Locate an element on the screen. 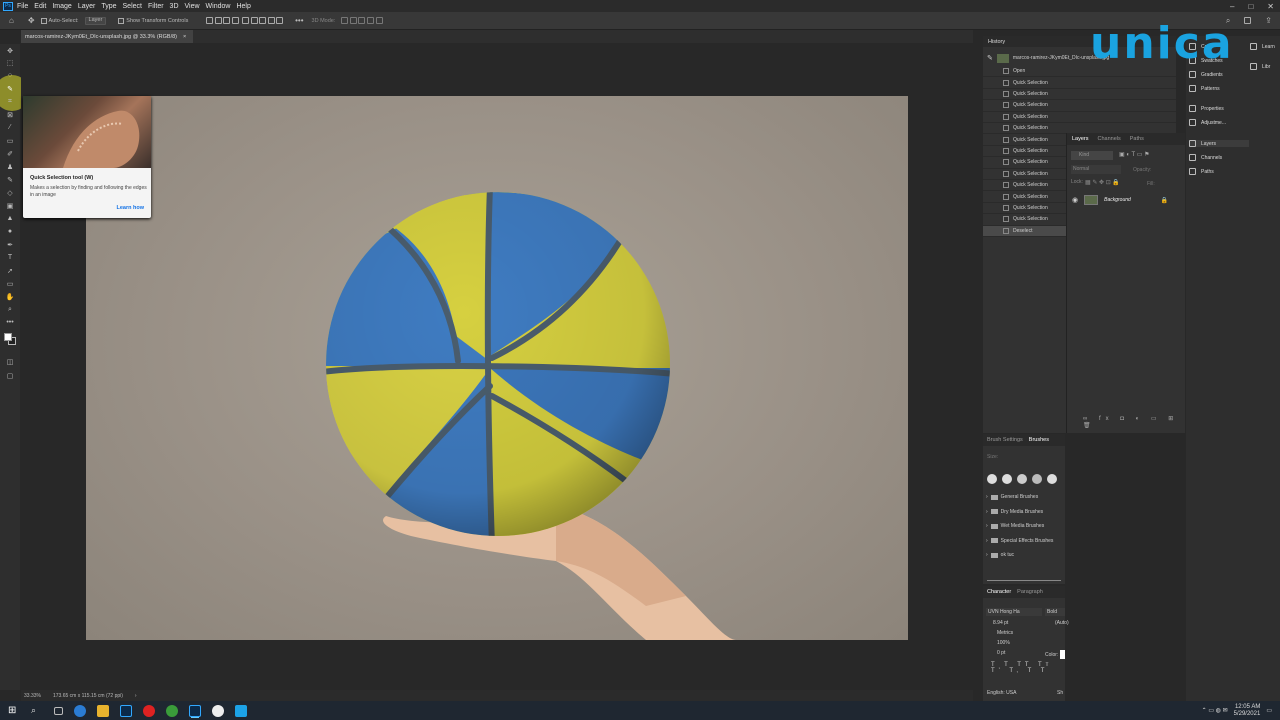 The height and width of the screenshot is (720, 1280). share-icon: ⇪ is located at coordinates (1268, 20).